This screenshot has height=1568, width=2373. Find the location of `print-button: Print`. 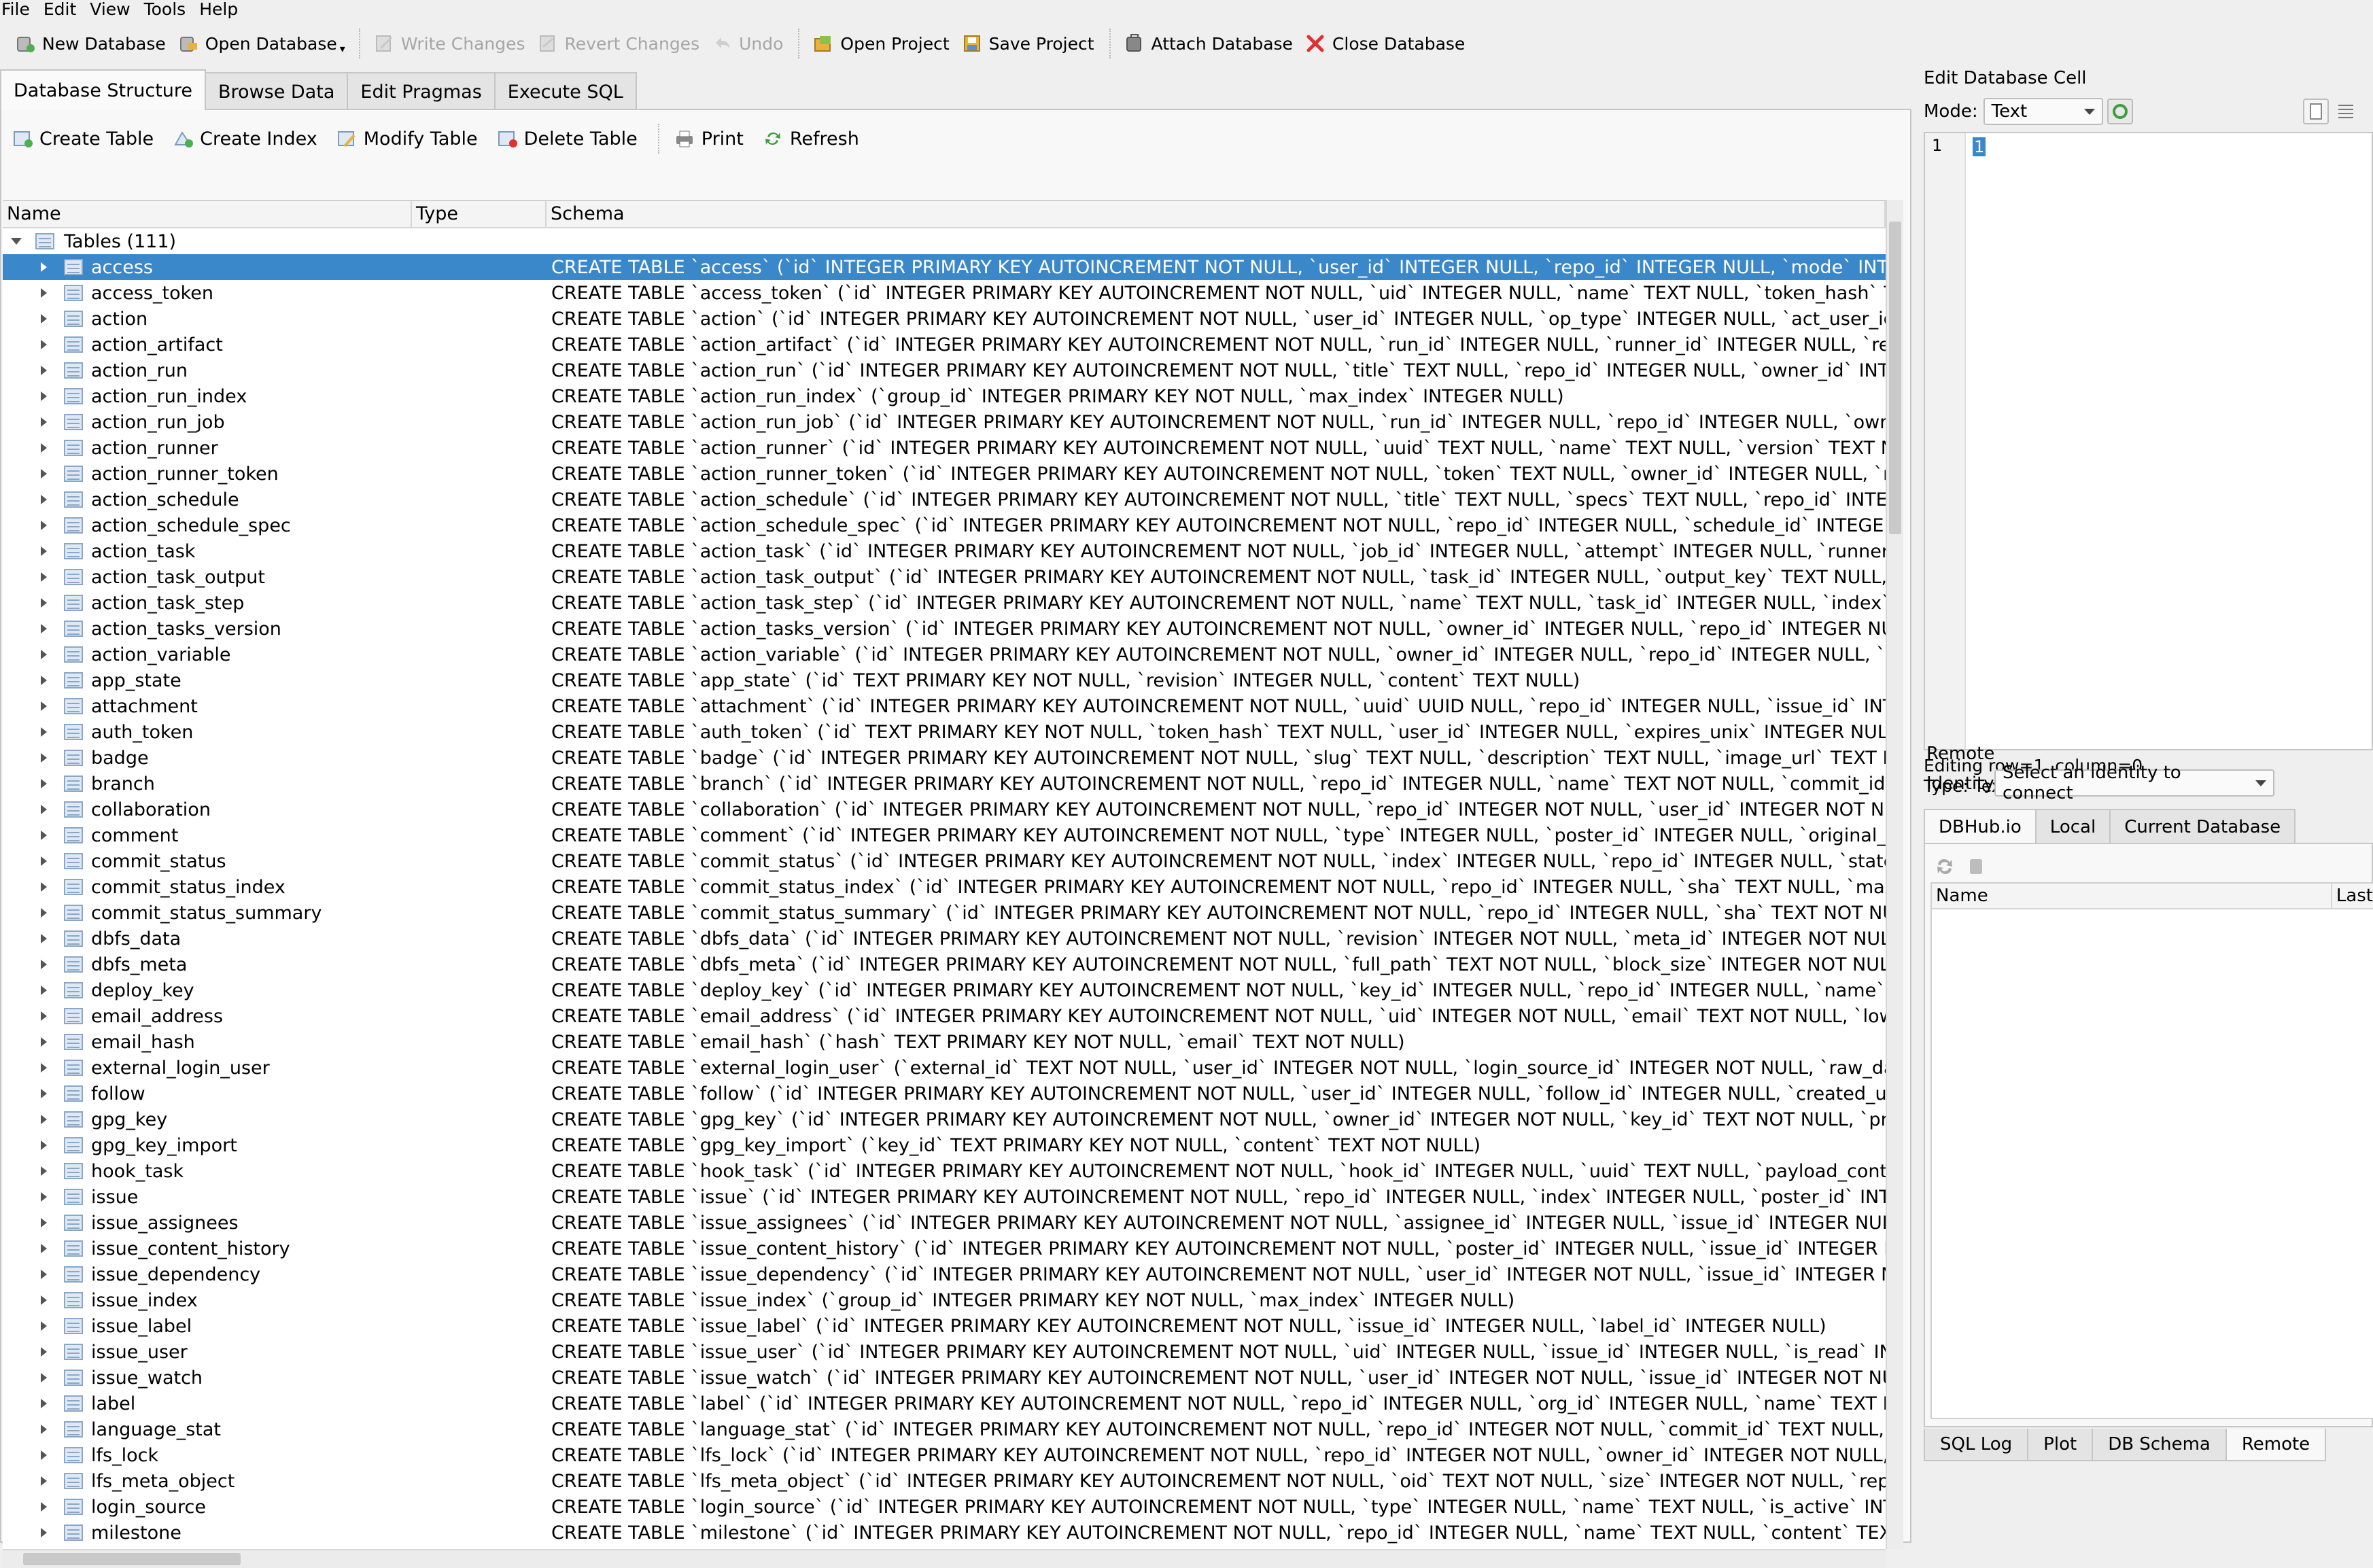

print-button: Print is located at coordinates (712, 139).